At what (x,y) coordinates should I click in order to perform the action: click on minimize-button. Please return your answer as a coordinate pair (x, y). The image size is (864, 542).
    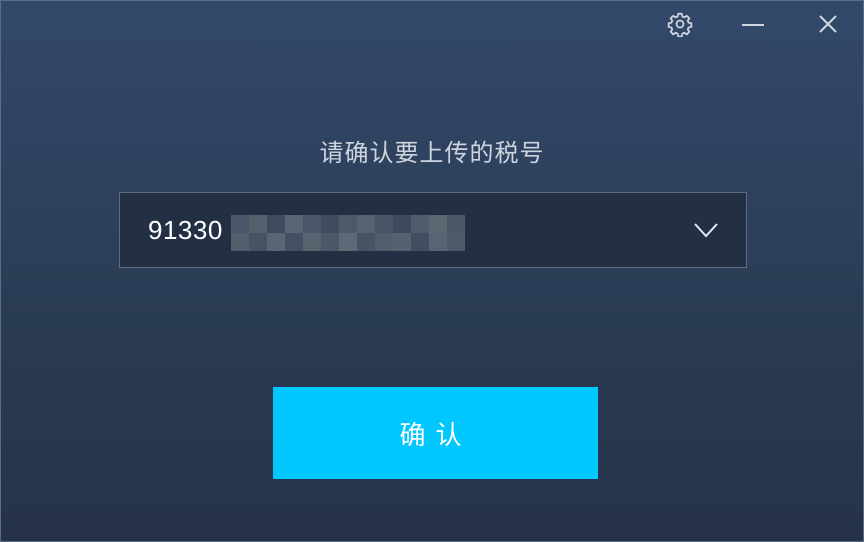
    Looking at the image, I should click on (753, 24).